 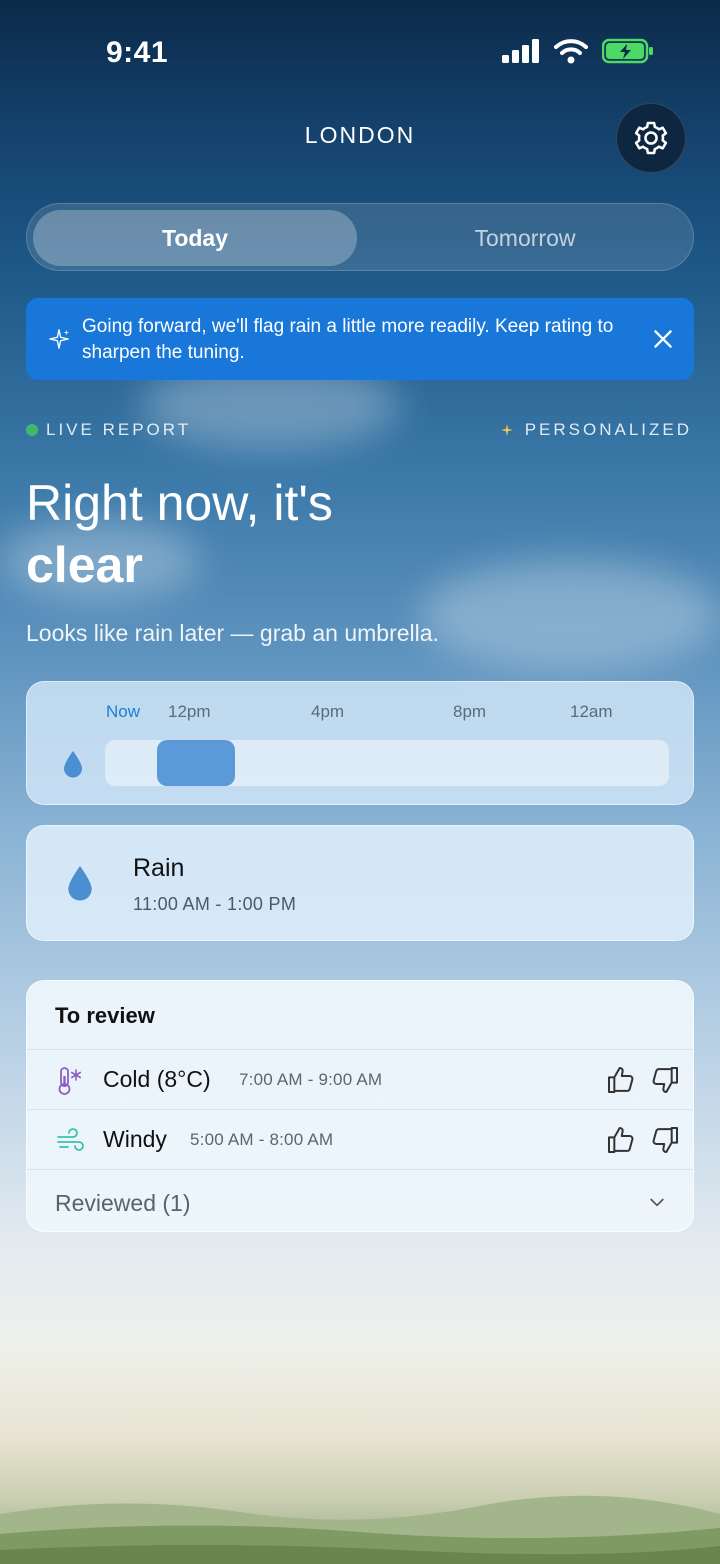 What do you see at coordinates (360, 50) in the screenshot?
I see `status-bar: 9:41` at bounding box center [360, 50].